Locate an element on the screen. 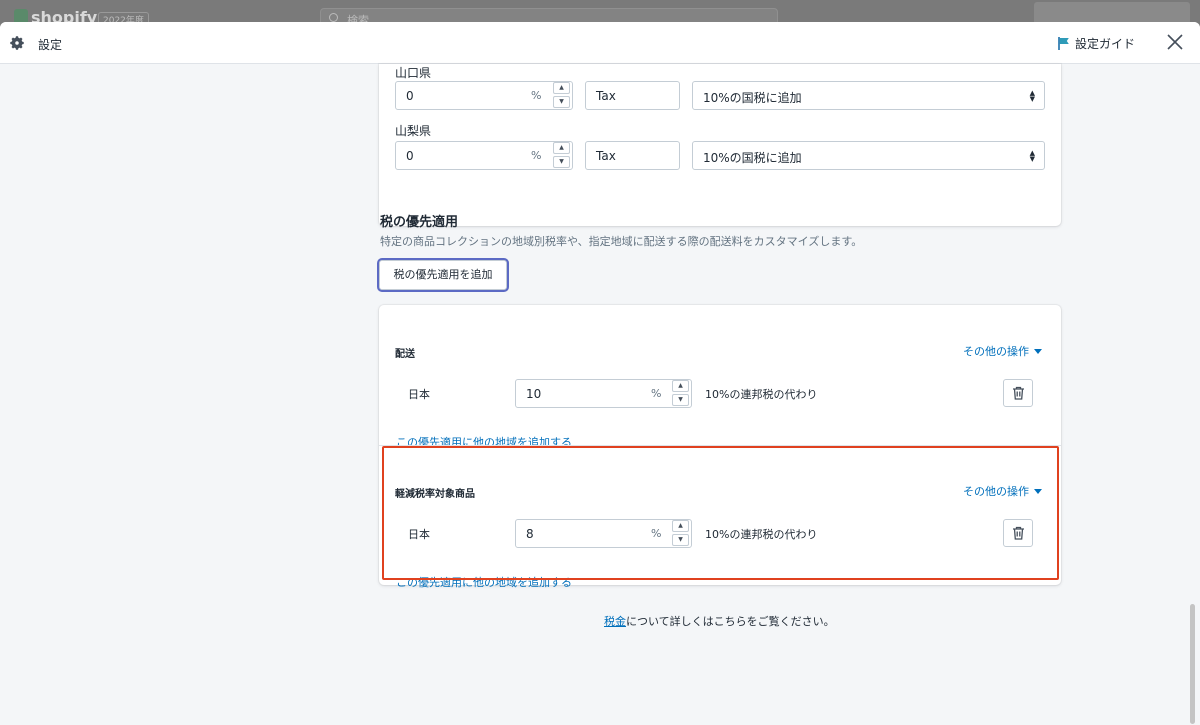  more-actions-button: その他の操作 is located at coordinates (1002, 351).